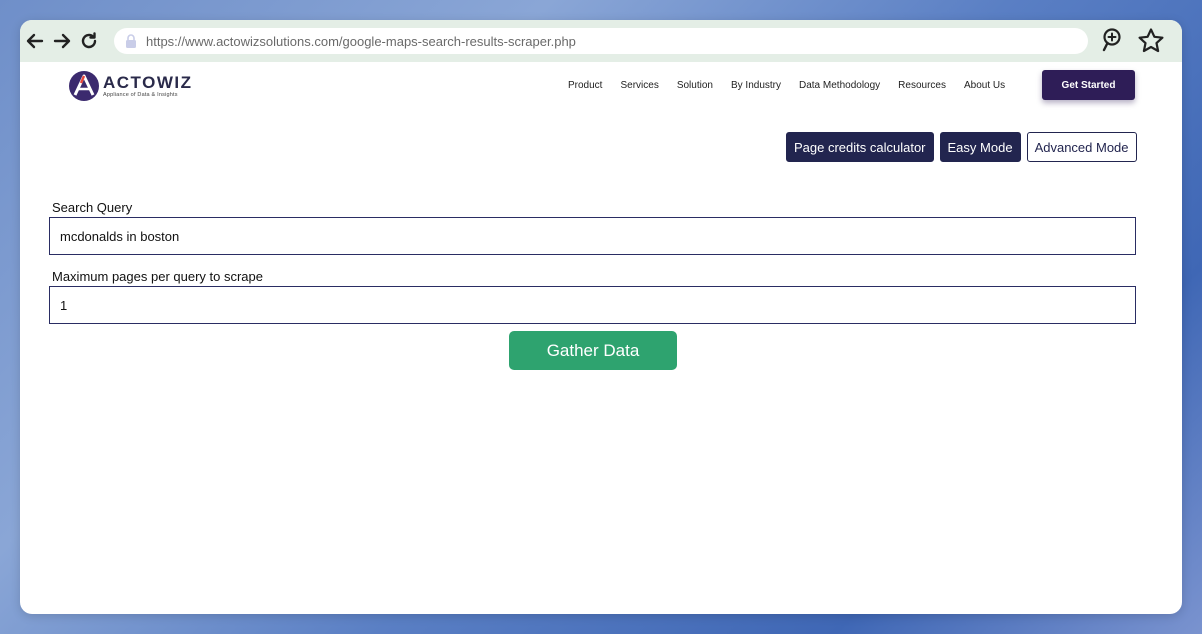 Image resolution: width=1202 pixels, height=634 pixels. I want to click on brand-tagline: Appliance of Data & Insights, so click(140, 94).